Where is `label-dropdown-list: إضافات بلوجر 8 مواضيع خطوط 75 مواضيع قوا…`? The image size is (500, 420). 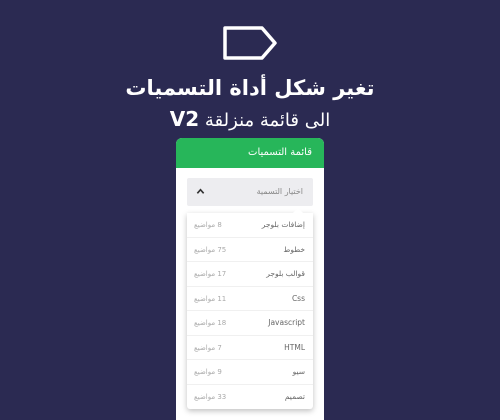 label-dropdown-list: إضافات بلوجر 8 مواضيع خطوط 75 مواضيع قوا… is located at coordinates (250, 309).